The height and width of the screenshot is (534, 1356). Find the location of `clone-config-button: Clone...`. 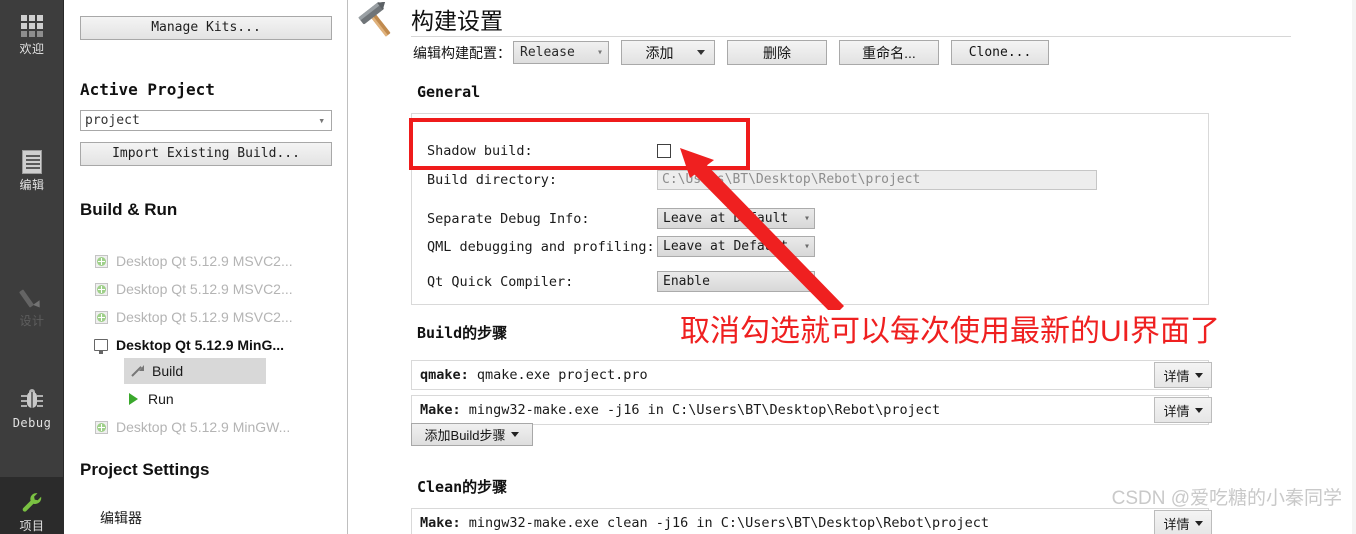

clone-config-button: Clone... is located at coordinates (1000, 52).